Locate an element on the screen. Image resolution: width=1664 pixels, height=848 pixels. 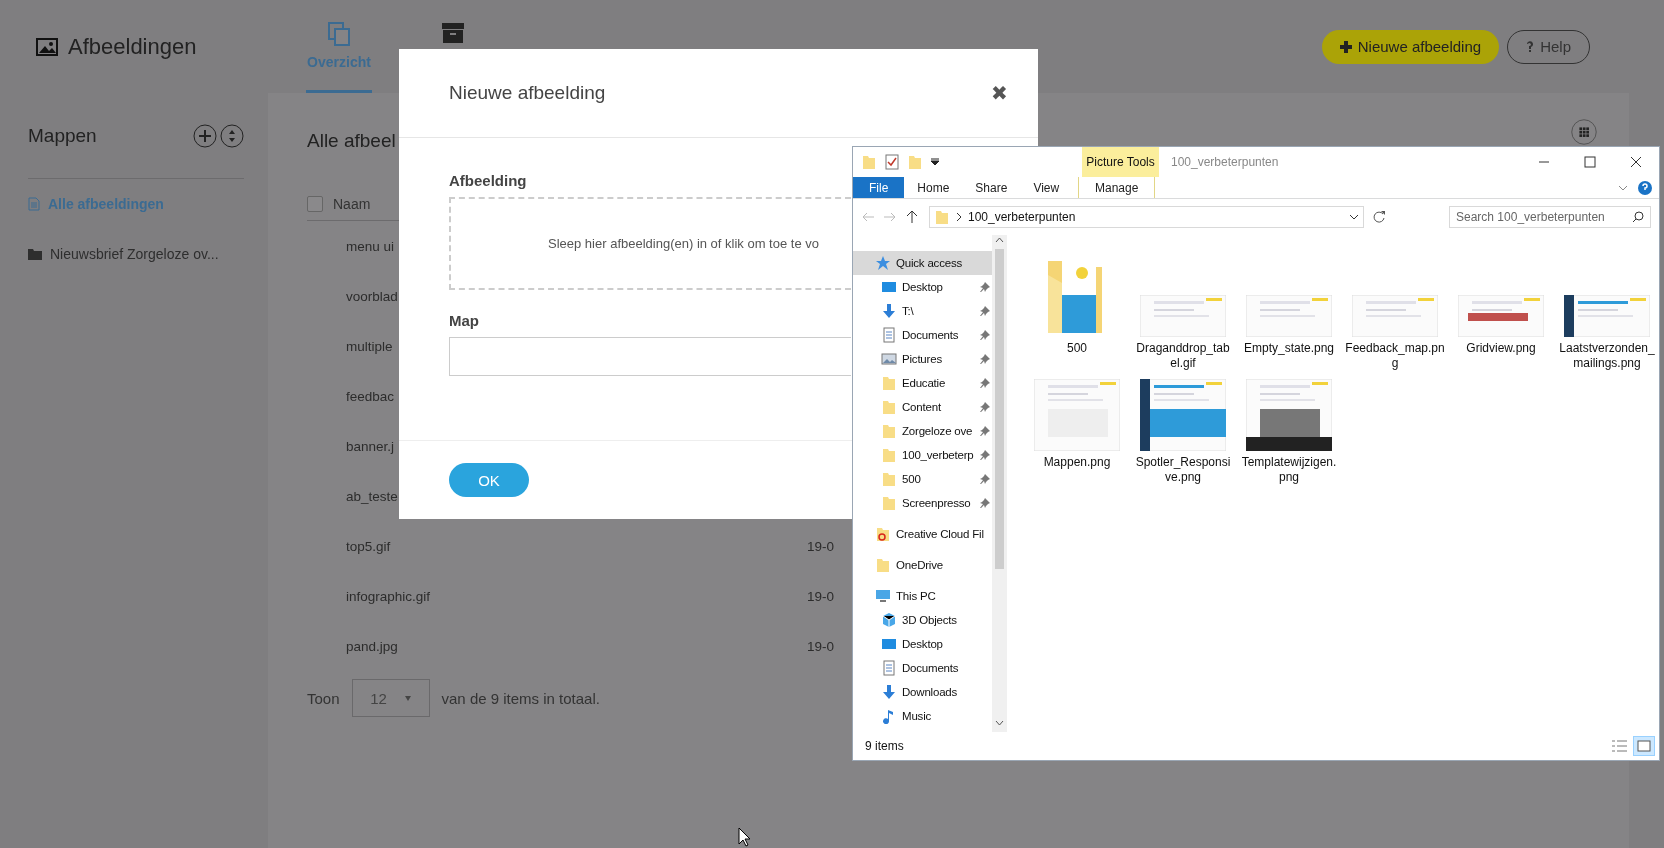
file-name: multiple is located at coordinates (369, 346).